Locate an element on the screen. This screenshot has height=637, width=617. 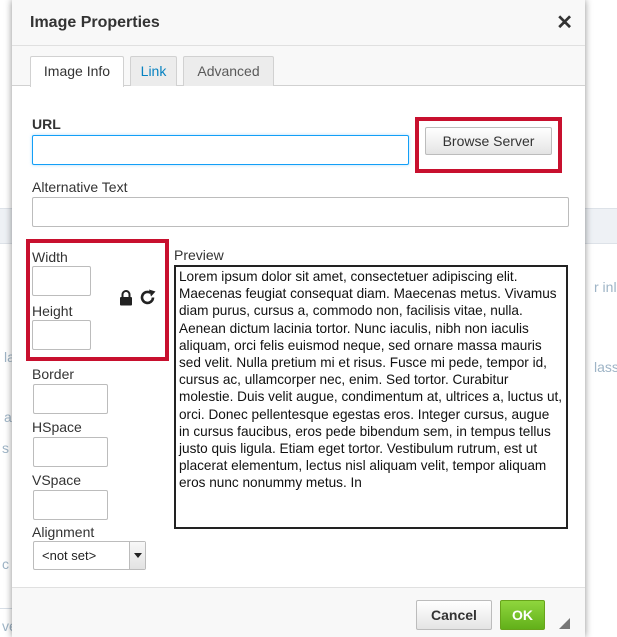
hspace-label: HSpace is located at coordinates (57, 427).